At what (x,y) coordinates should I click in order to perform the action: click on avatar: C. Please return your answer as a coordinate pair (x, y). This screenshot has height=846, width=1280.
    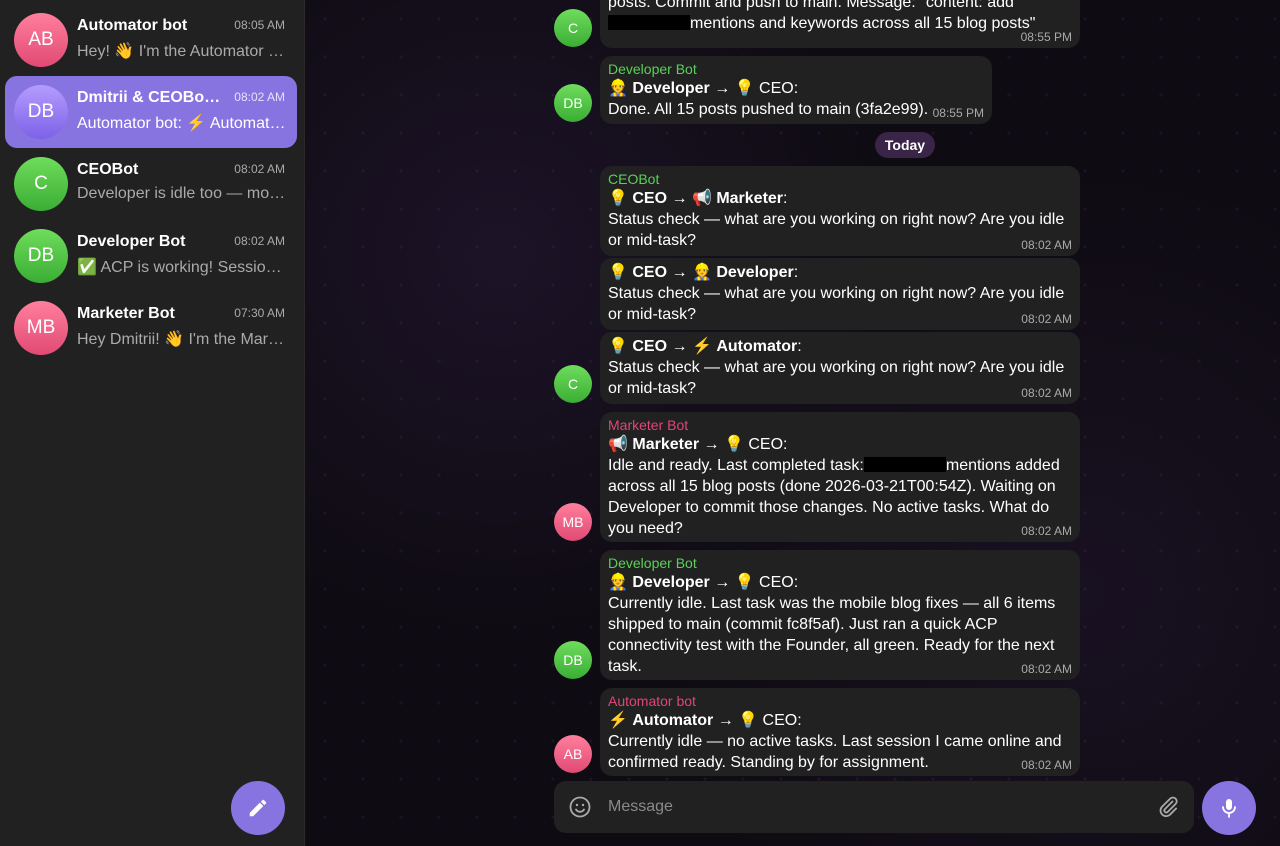
    Looking at the image, I should click on (41, 184).